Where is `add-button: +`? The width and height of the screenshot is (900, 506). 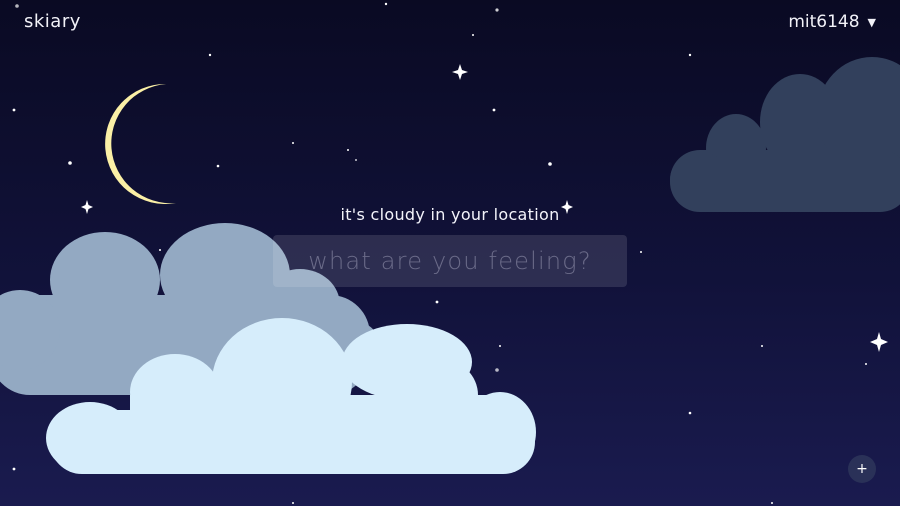 add-button: + is located at coordinates (862, 469).